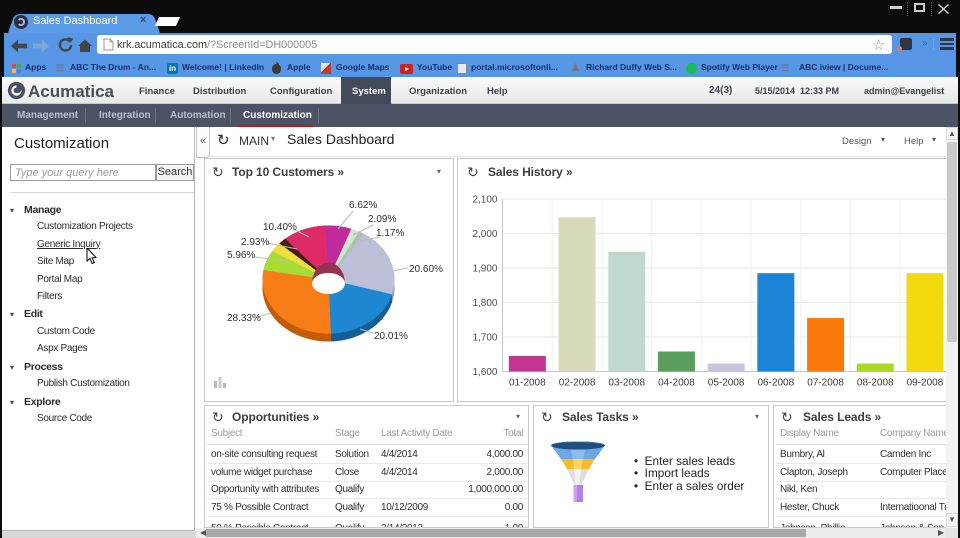 The width and height of the screenshot is (960, 538). What do you see at coordinates (825, 383) in the screenshot?
I see `svg-text: 07-2008` at bounding box center [825, 383].